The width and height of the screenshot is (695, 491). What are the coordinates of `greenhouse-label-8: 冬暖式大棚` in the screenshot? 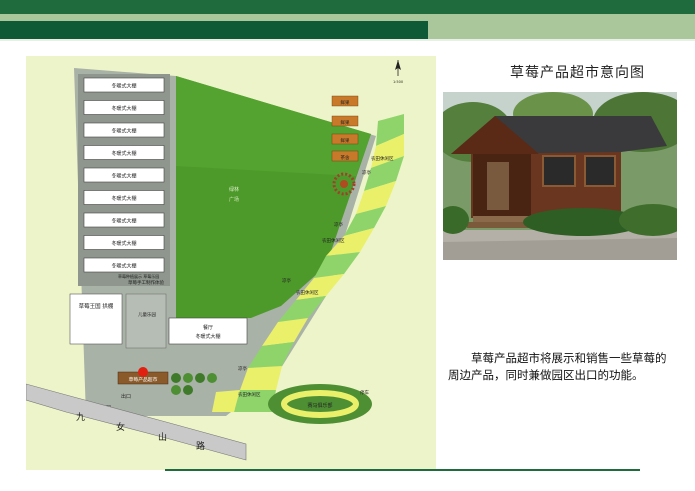 It's located at (123, 243).